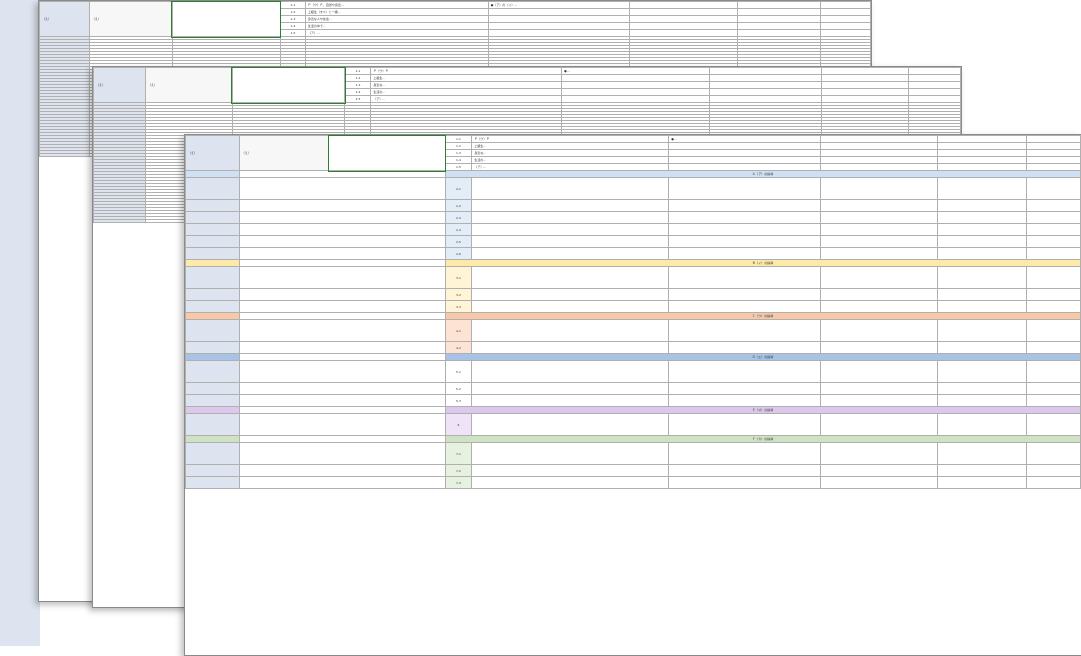  Describe the element at coordinates (633, 229) in the screenshot. I see `table-row: 2-4` at that location.